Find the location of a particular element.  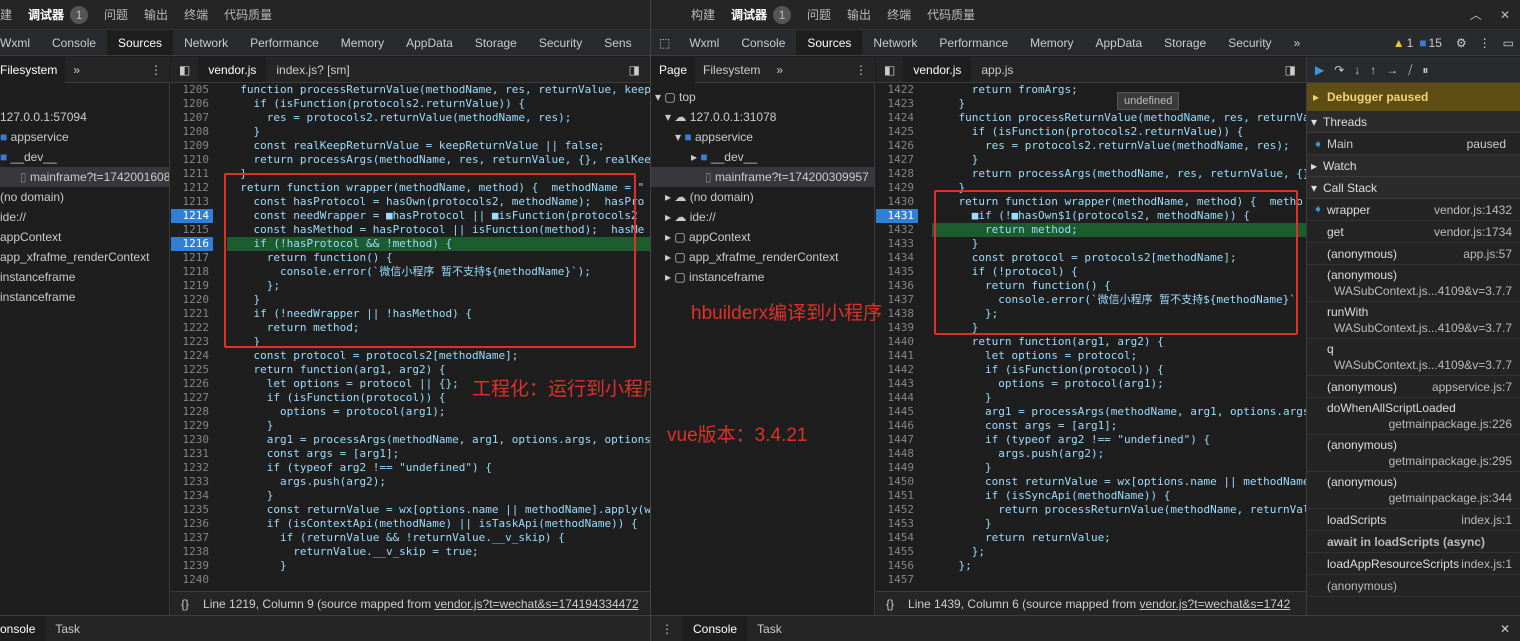

call-frame: (anonymous) getmainpackage.js:344 is located at coordinates (1413, 490).